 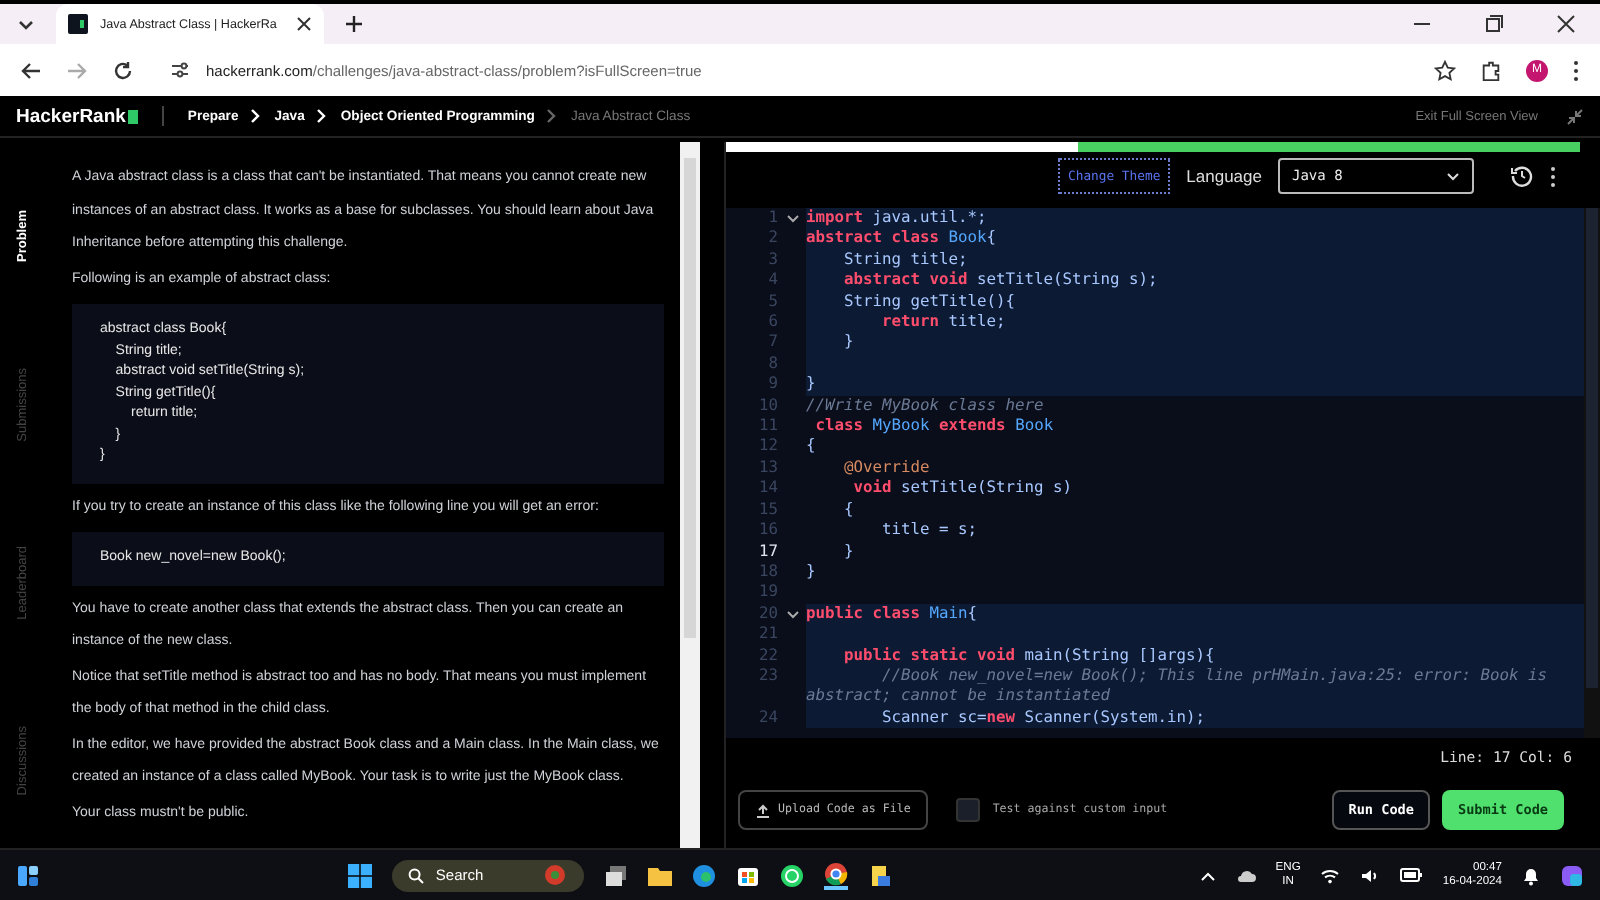 What do you see at coordinates (78, 24) in the screenshot?
I see `favicon-icon` at bounding box center [78, 24].